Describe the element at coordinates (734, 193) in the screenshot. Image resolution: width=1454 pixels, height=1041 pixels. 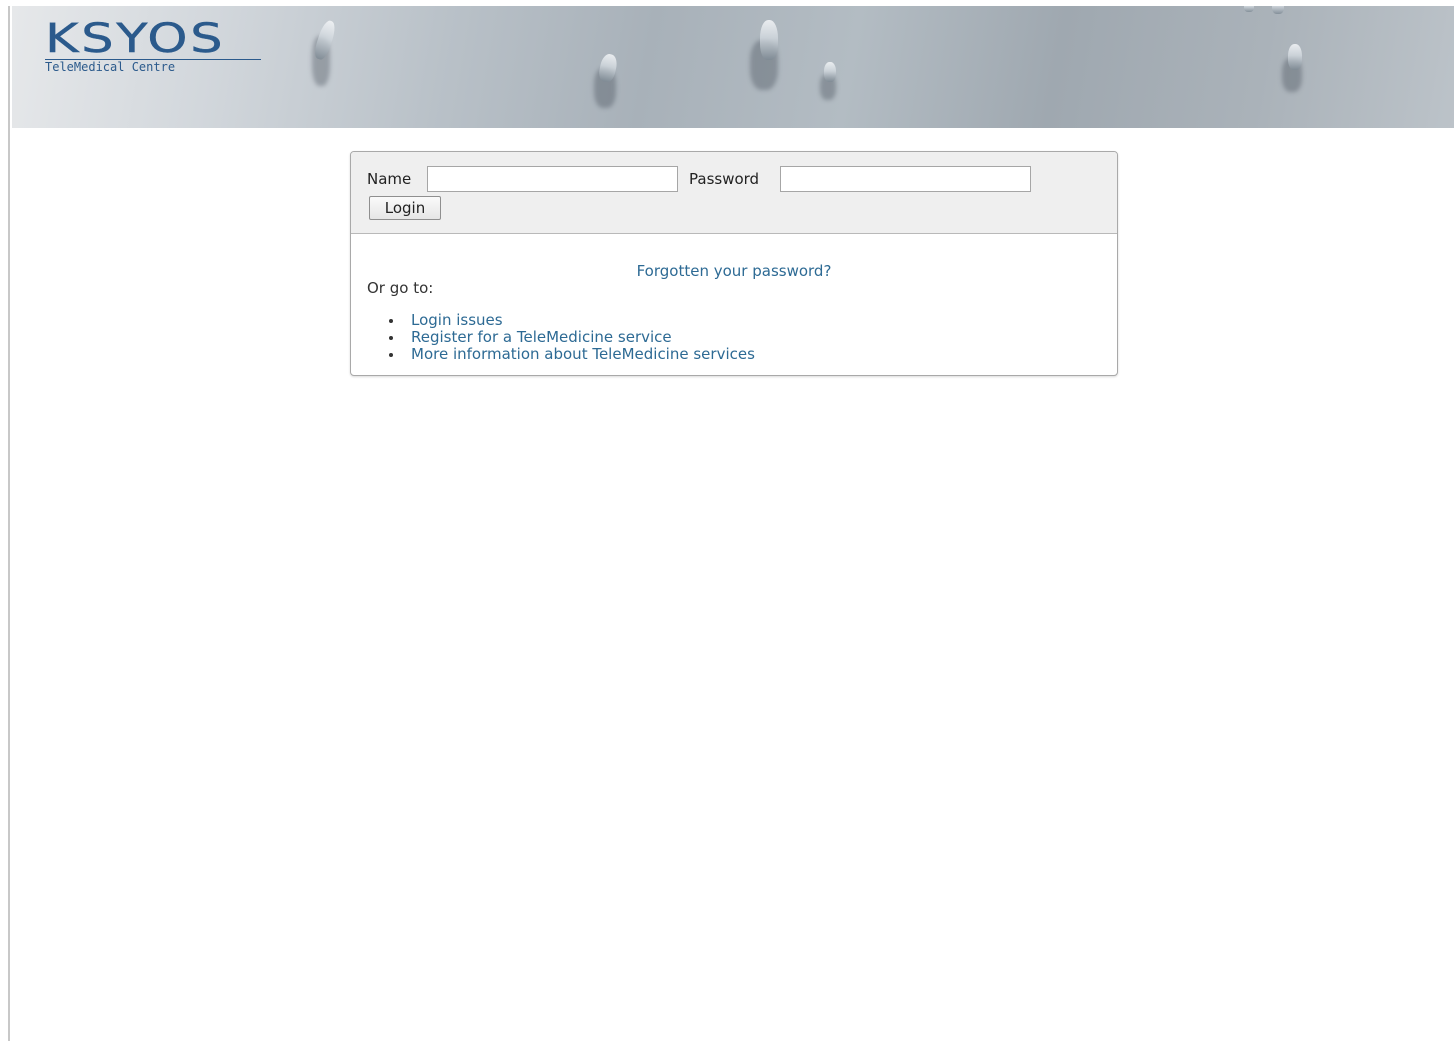
I see `login-form: Name Password Login` at that location.